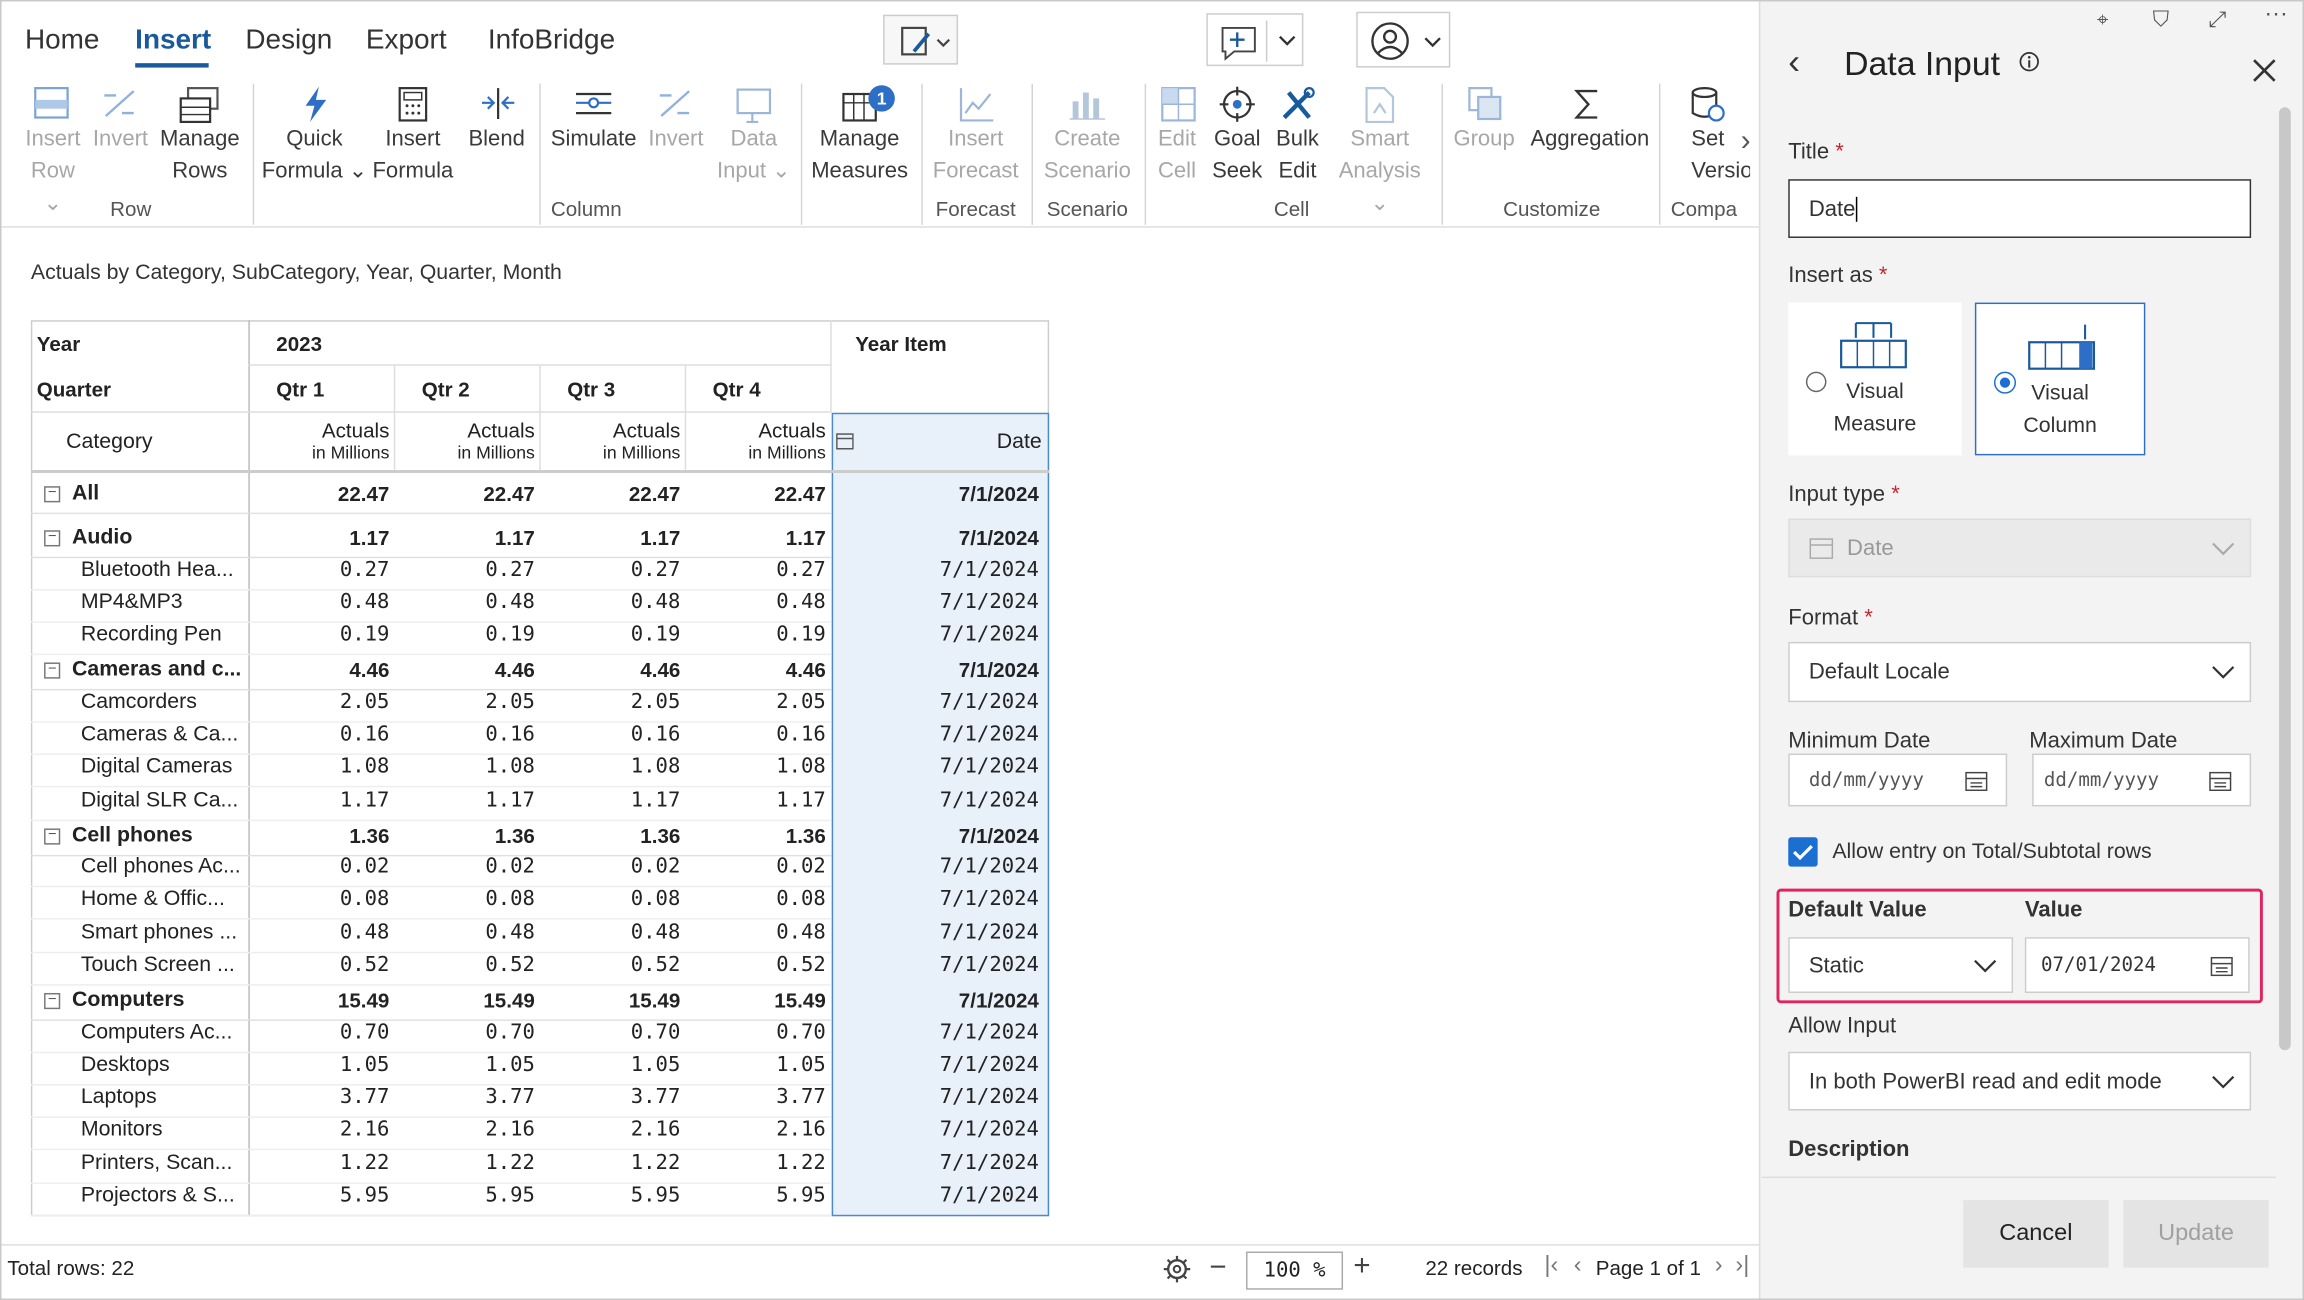  What do you see at coordinates (676, 139) in the screenshot?
I see `invert-column-button: Invert` at bounding box center [676, 139].